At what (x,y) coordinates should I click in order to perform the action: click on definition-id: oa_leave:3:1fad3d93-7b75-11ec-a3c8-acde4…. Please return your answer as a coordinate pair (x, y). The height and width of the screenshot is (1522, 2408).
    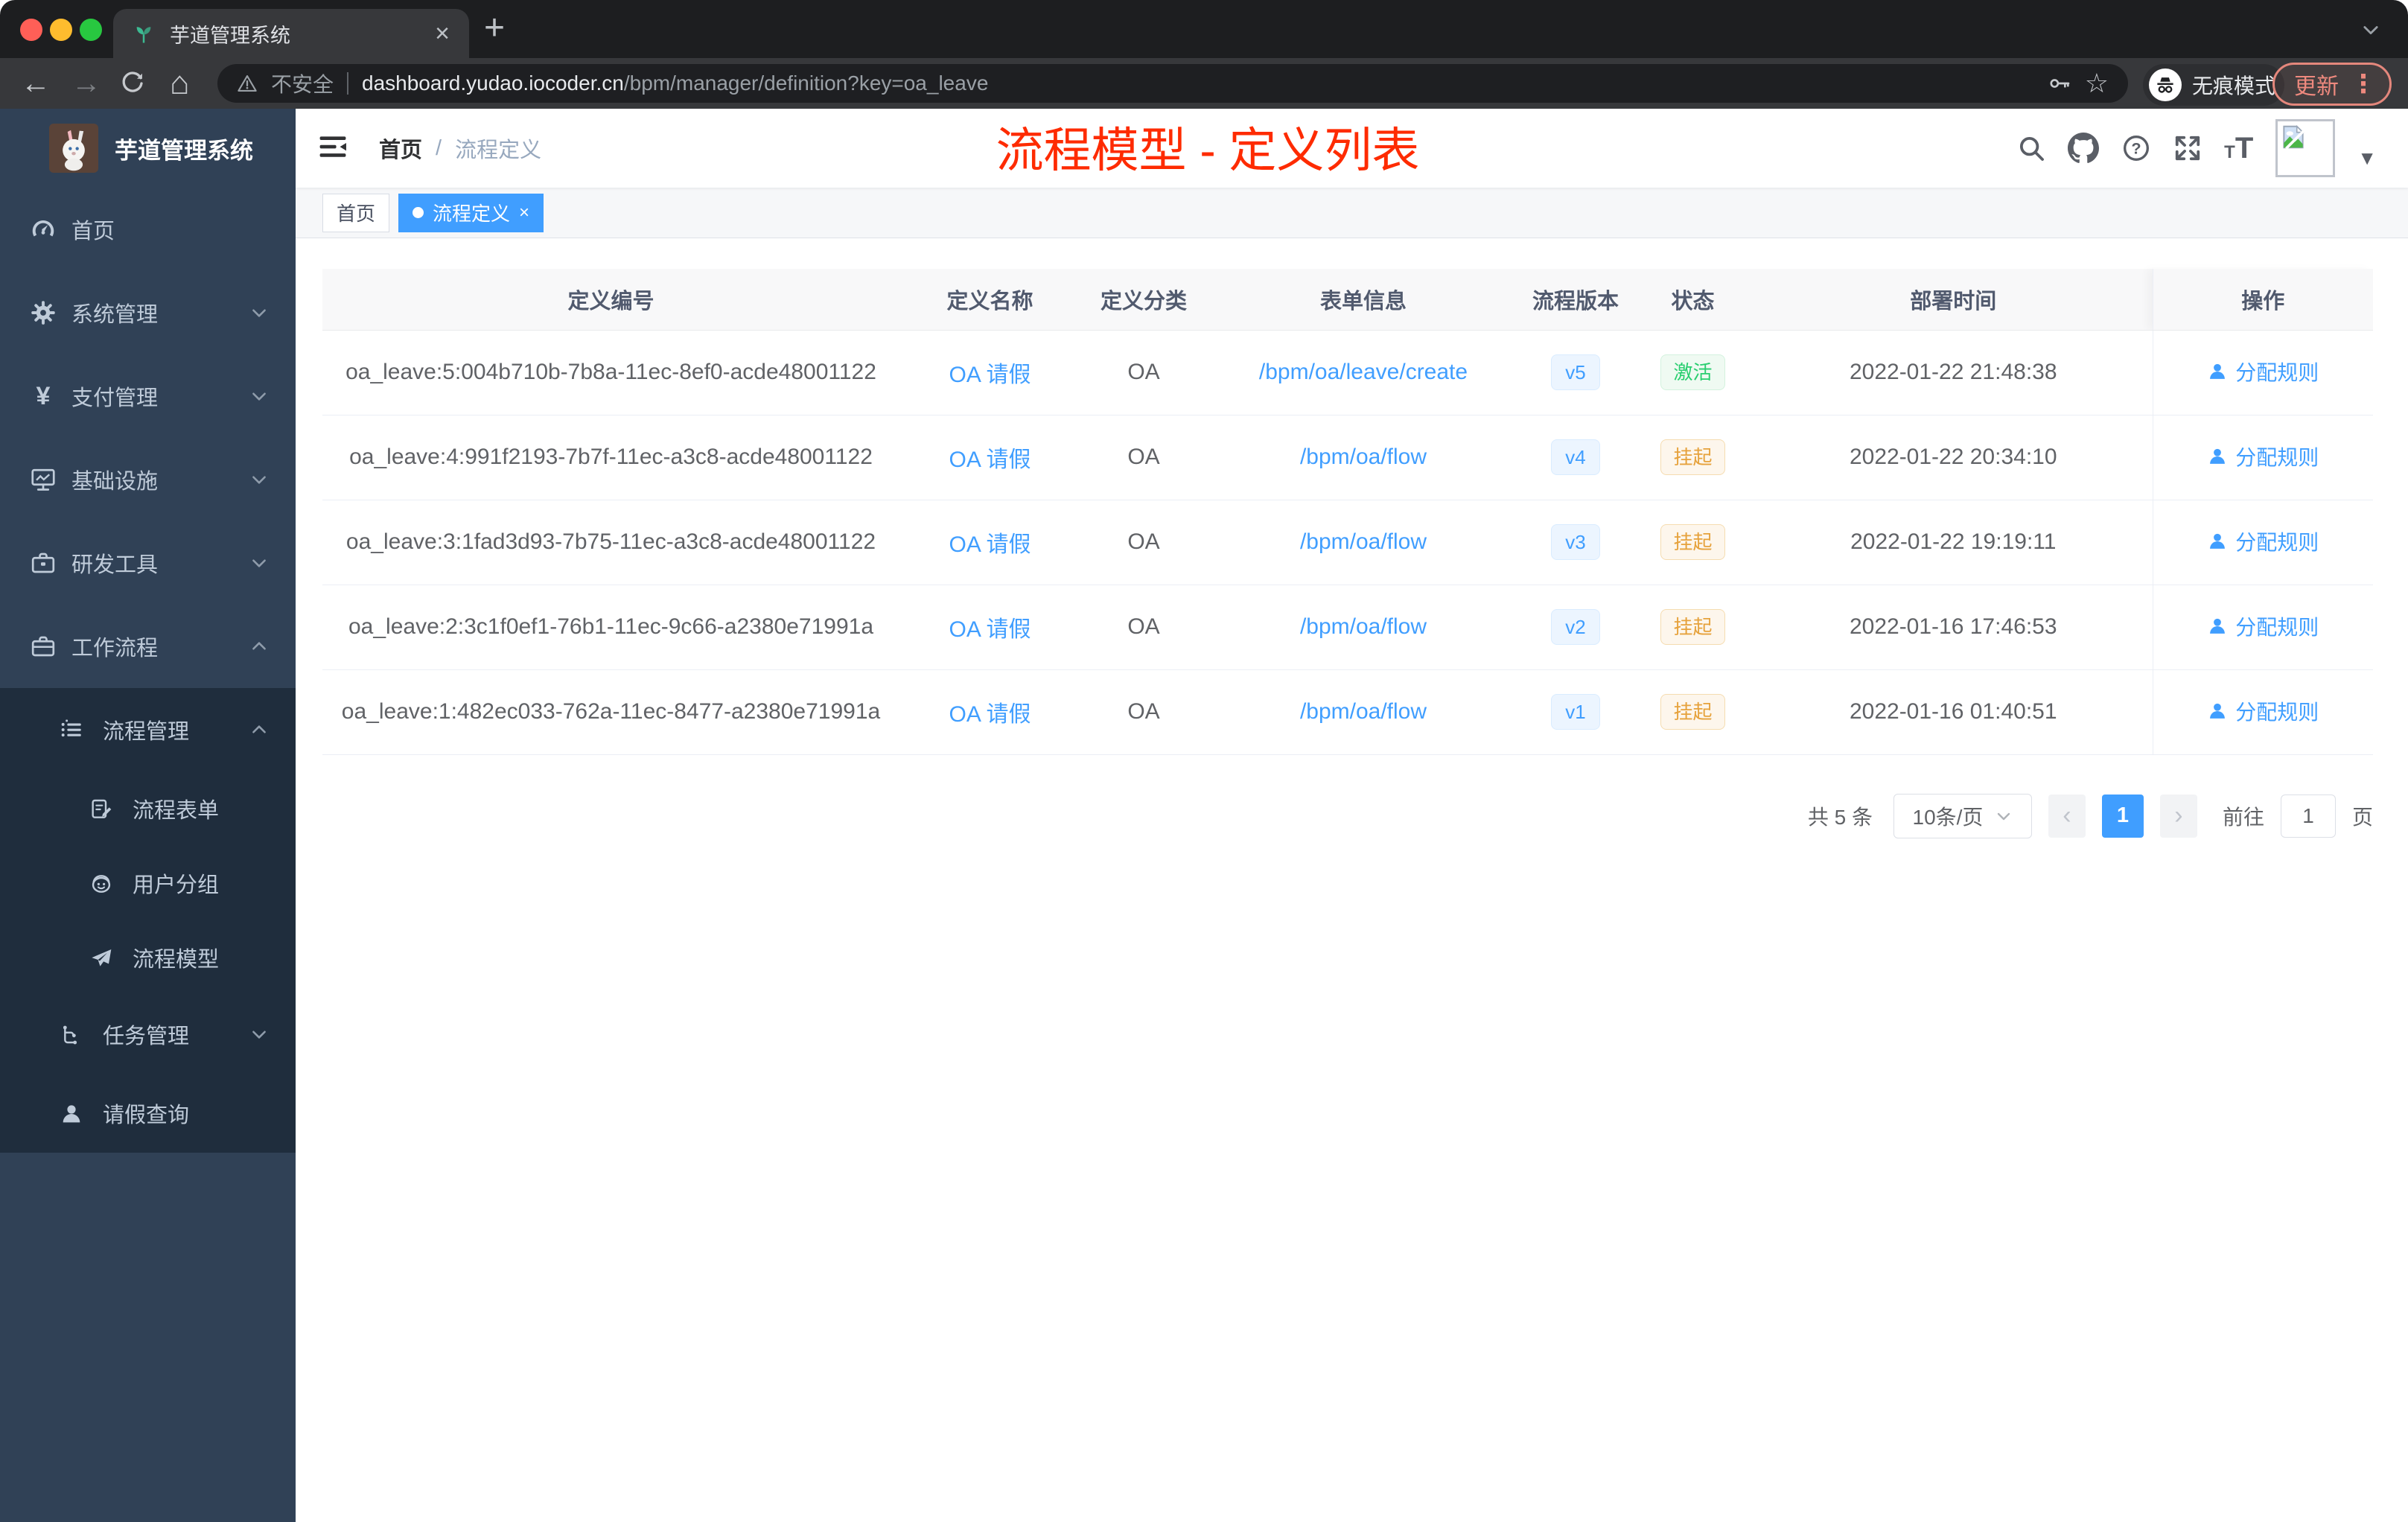
    Looking at the image, I should click on (610, 542).